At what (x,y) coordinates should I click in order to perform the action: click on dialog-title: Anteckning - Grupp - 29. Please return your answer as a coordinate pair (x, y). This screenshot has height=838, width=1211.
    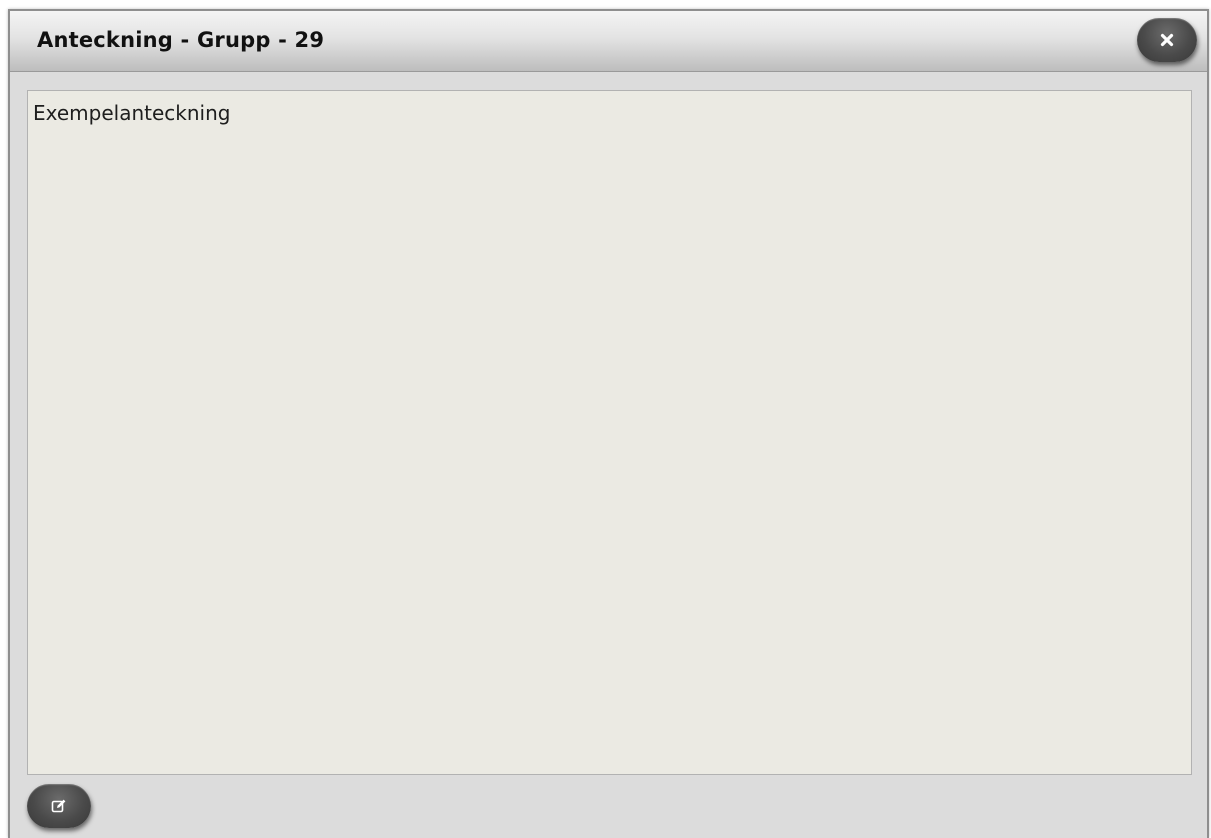
    Looking at the image, I should click on (181, 40).